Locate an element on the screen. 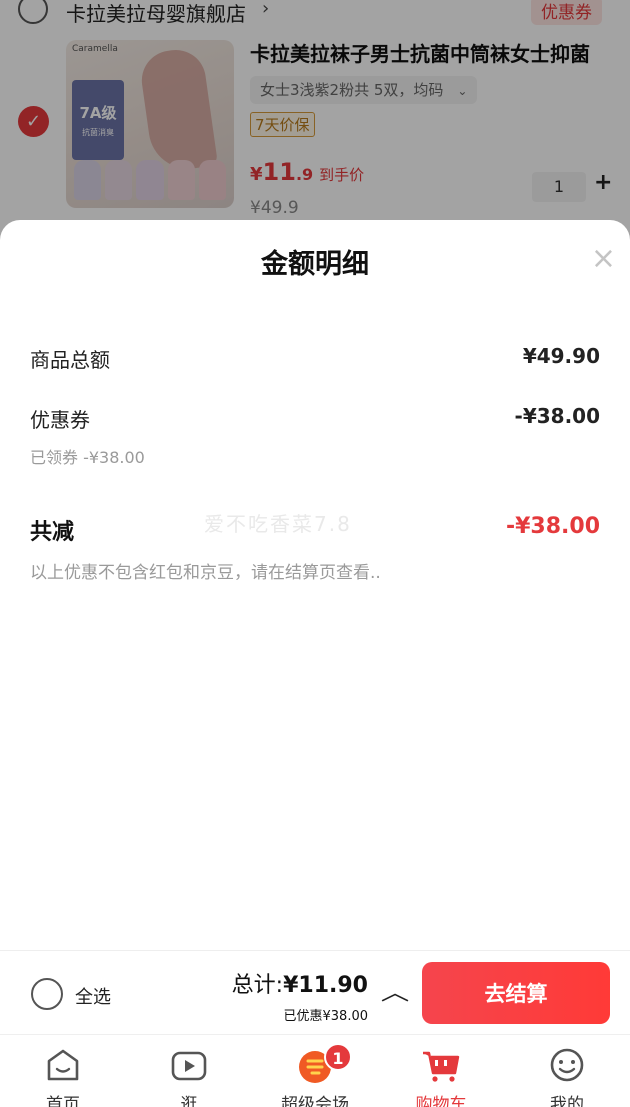  coupon-claimed-note: 已领券 -¥38.00 is located at coordinates (87, 457).